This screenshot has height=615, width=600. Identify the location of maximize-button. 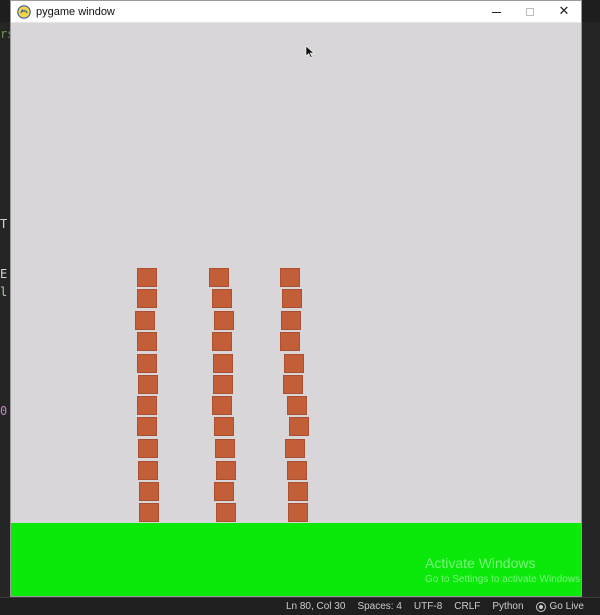
(530, 12).